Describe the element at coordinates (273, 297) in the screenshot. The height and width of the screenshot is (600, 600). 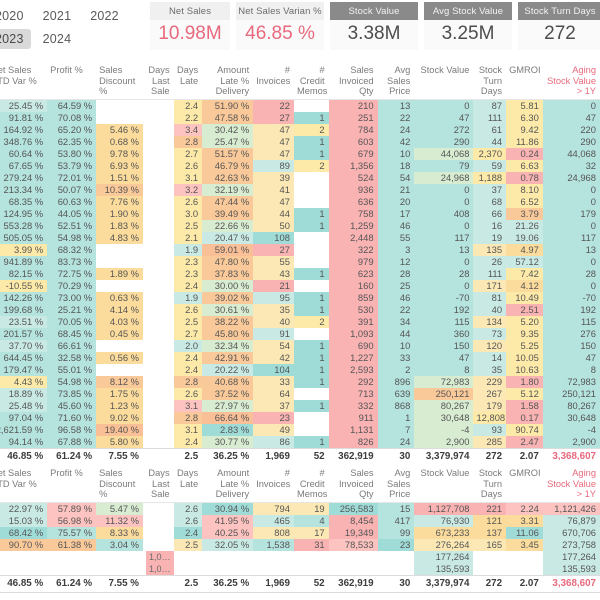
I see `cell-invoices: 95` at that location.